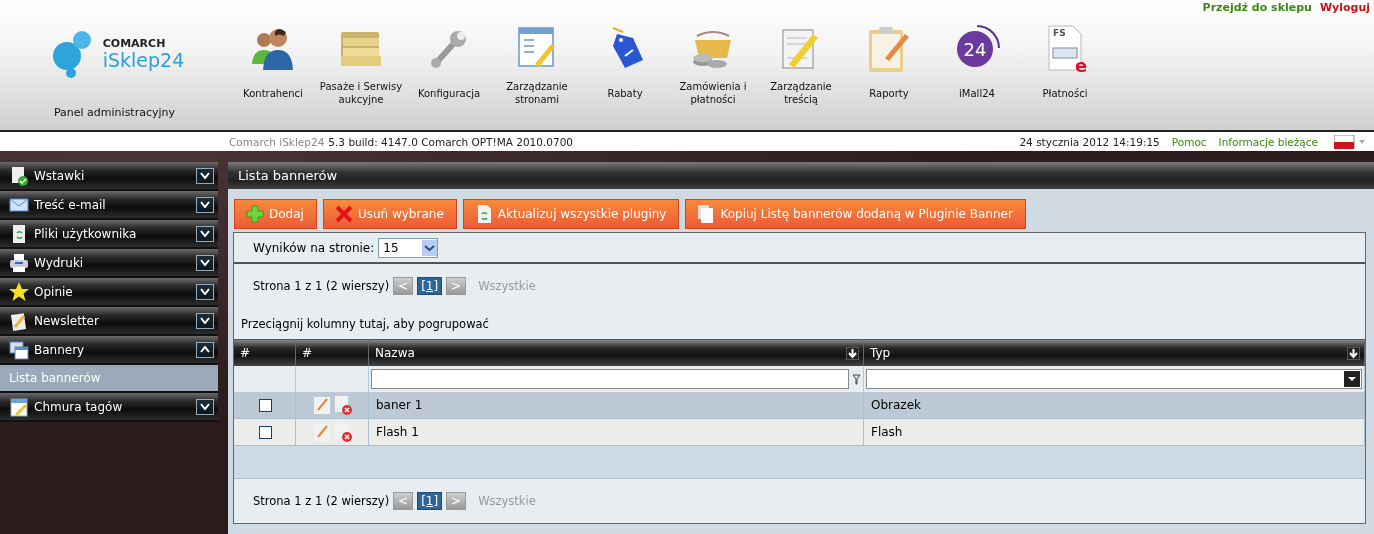 The height and width of the screenshot is (534, 1374). What do you see at coordinates (1114, 432) in the screenshot?
I see `table-cell: Flash` at bounding box center [1114, 432].